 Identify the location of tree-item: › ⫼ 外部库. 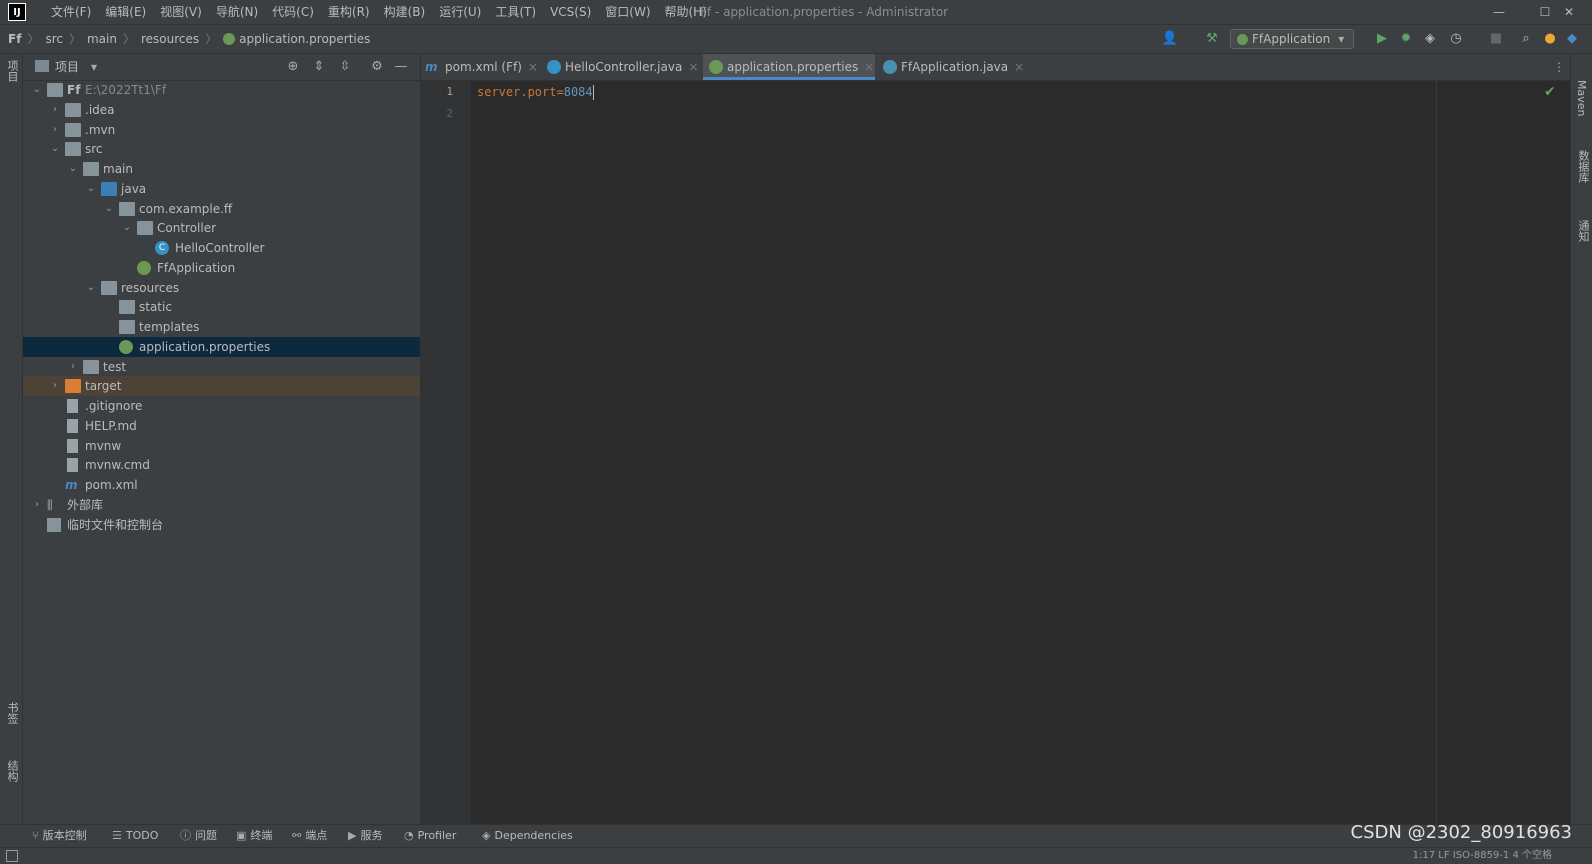
(221, 505).